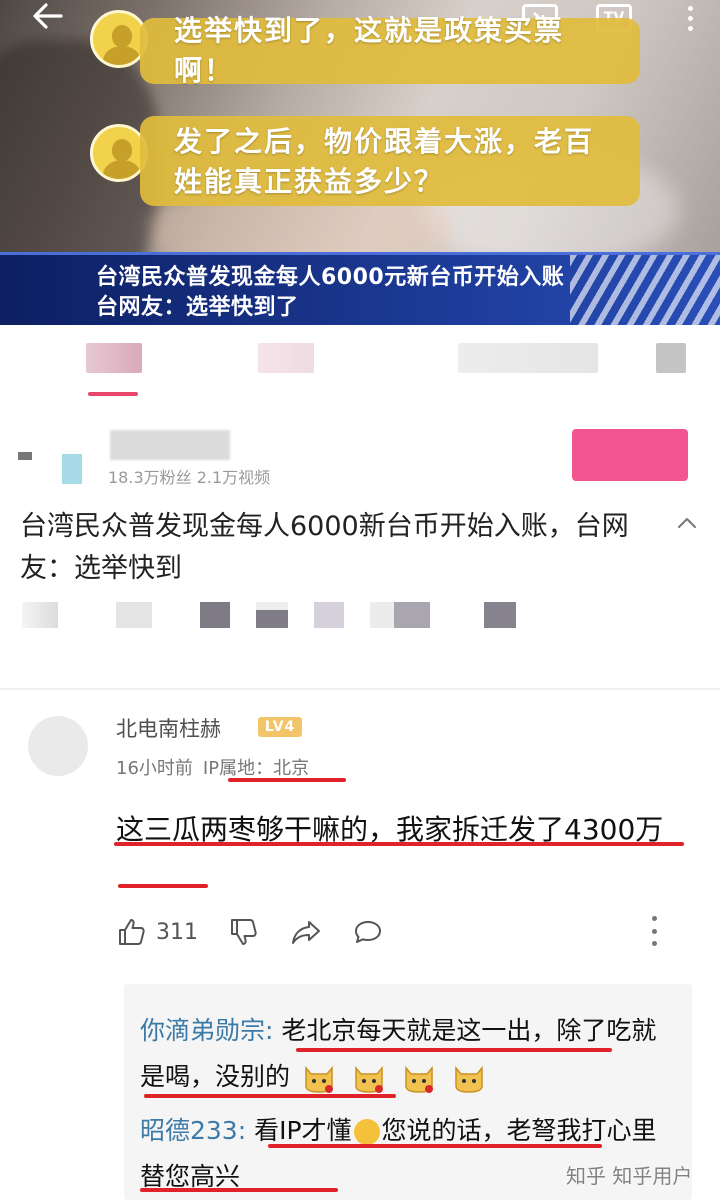 The height and width of the screenshot is (1200, 720). Describe the element at coordinates (154, 768) in the screenshot. I see `comment-time: 16小时前` at that location.